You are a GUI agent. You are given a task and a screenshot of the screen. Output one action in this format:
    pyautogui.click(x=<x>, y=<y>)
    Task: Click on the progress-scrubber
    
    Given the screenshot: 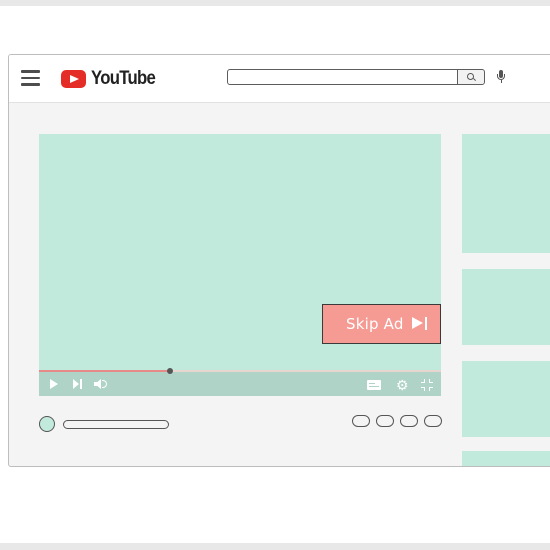 What is the action you would take?
    pyautogui.click(x=169, y=371)
    